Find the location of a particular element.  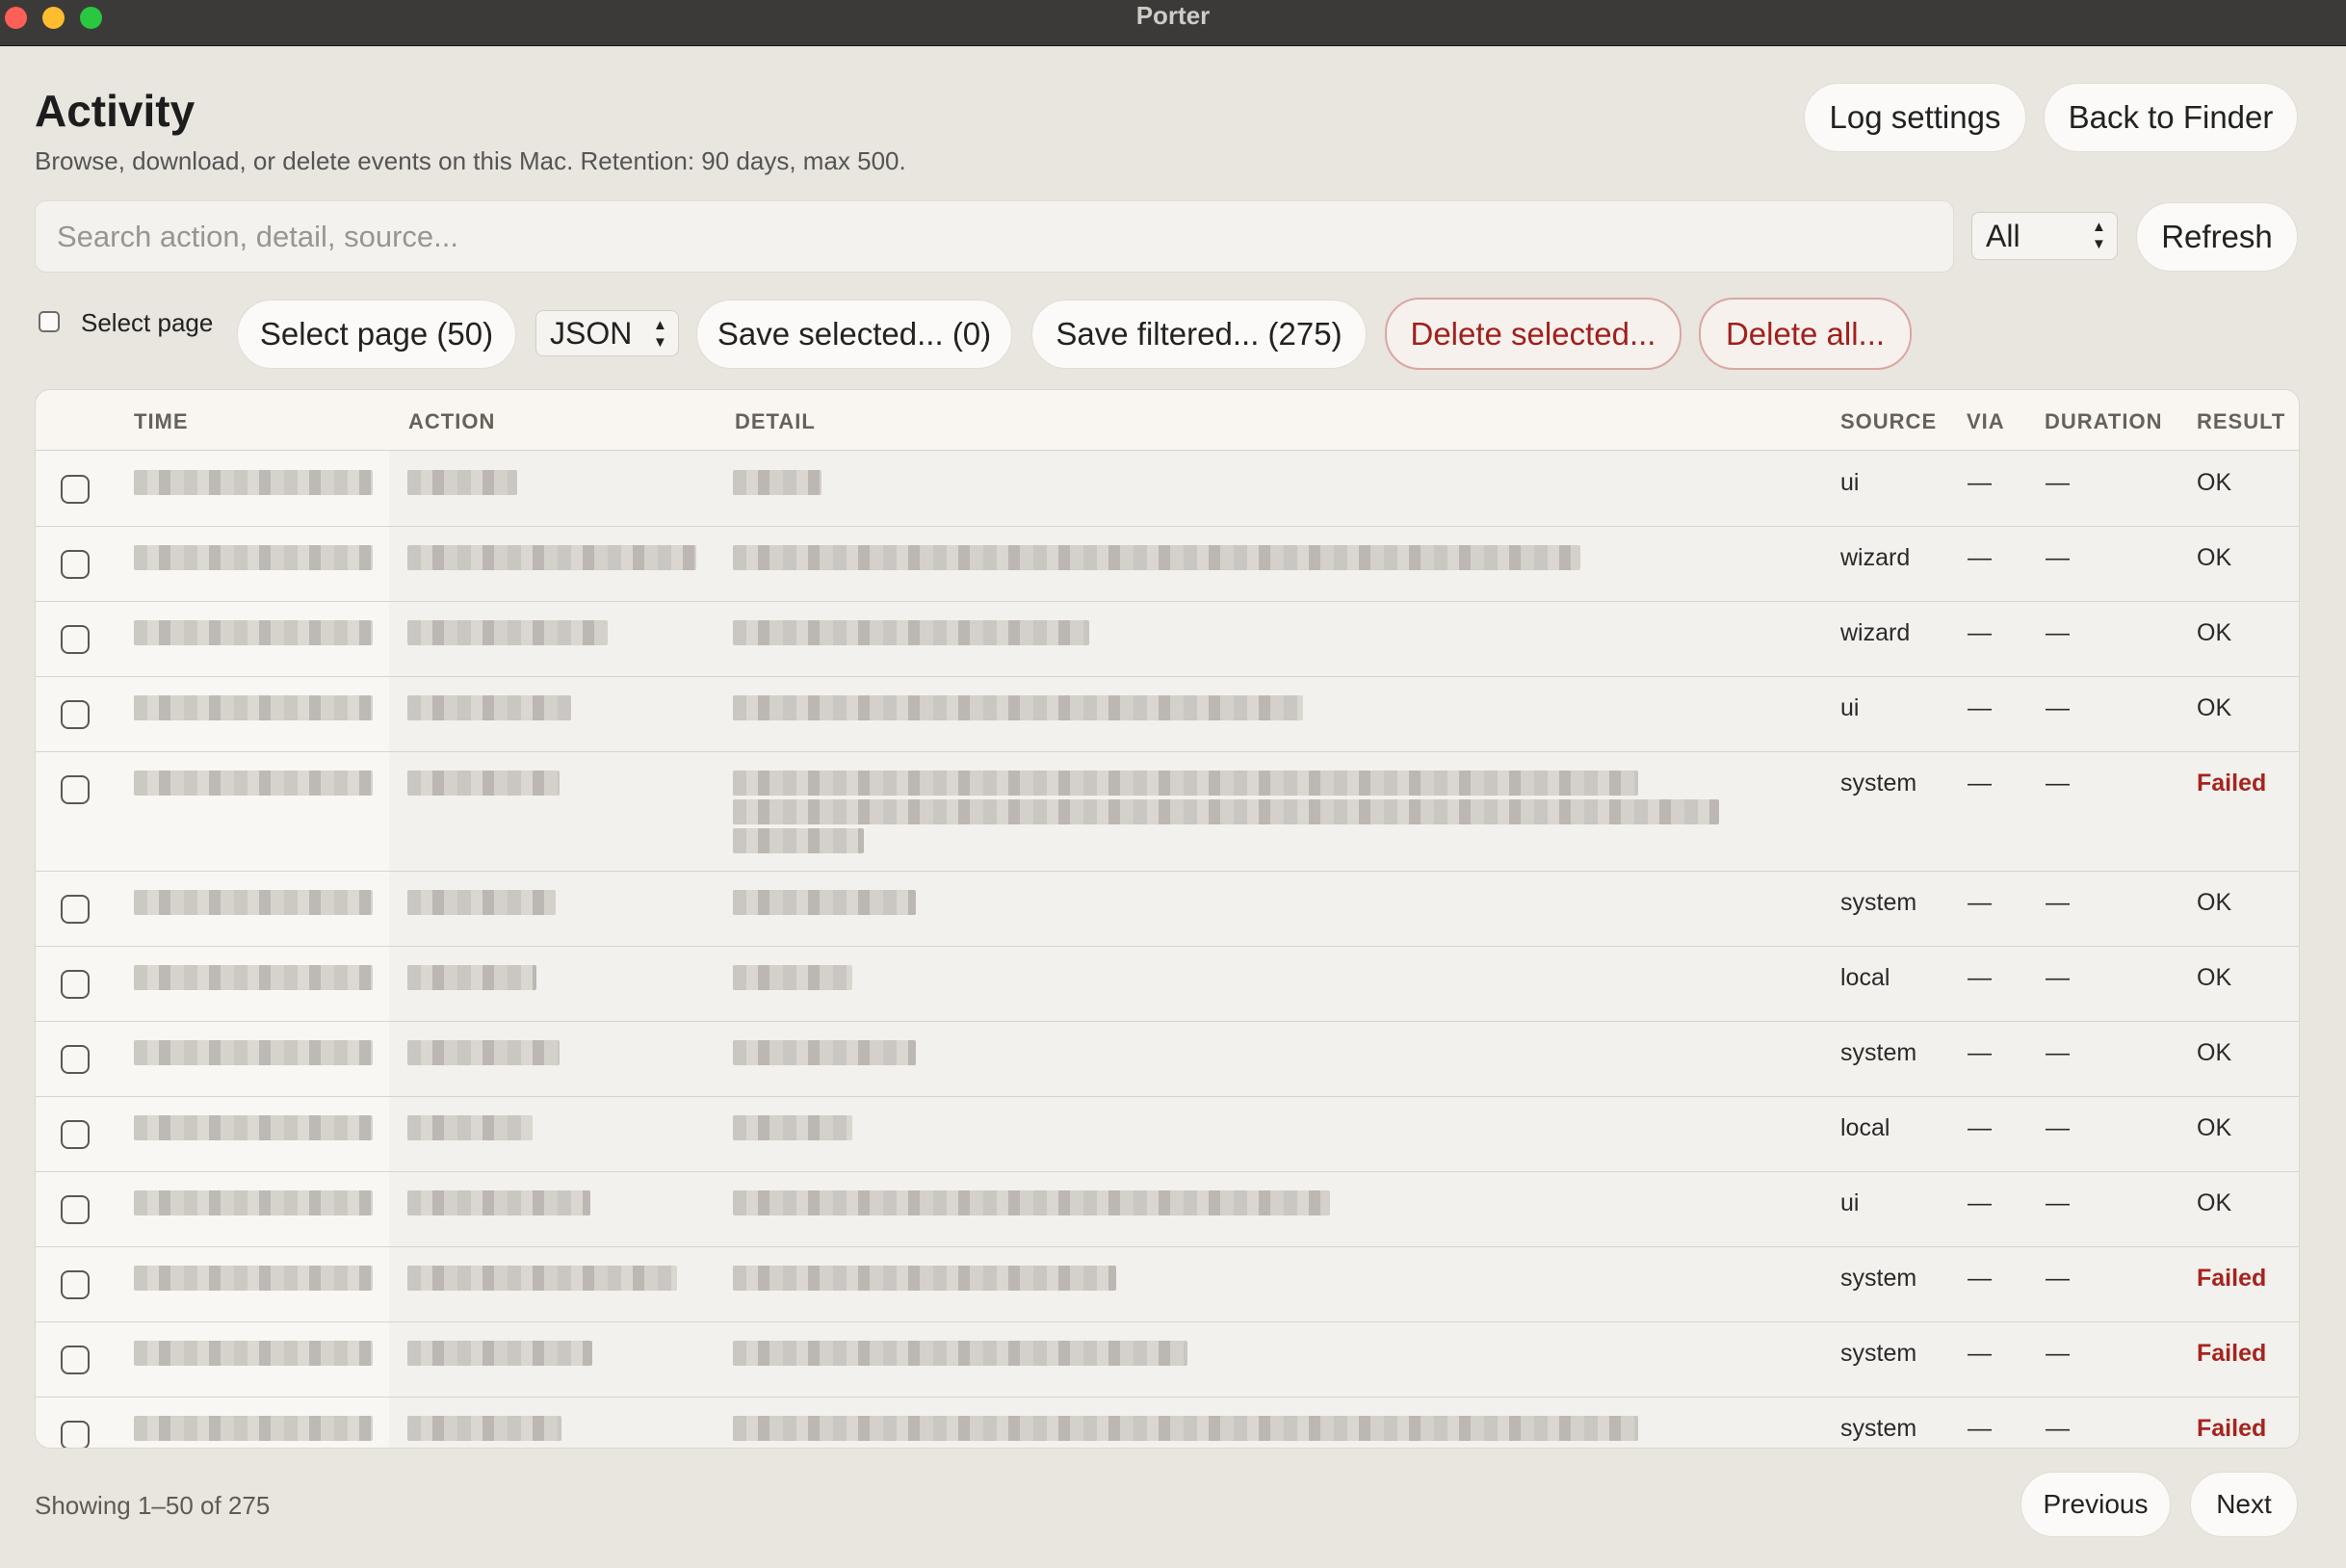

column-header-result: RESULT is located at coordinates (2241, 421).